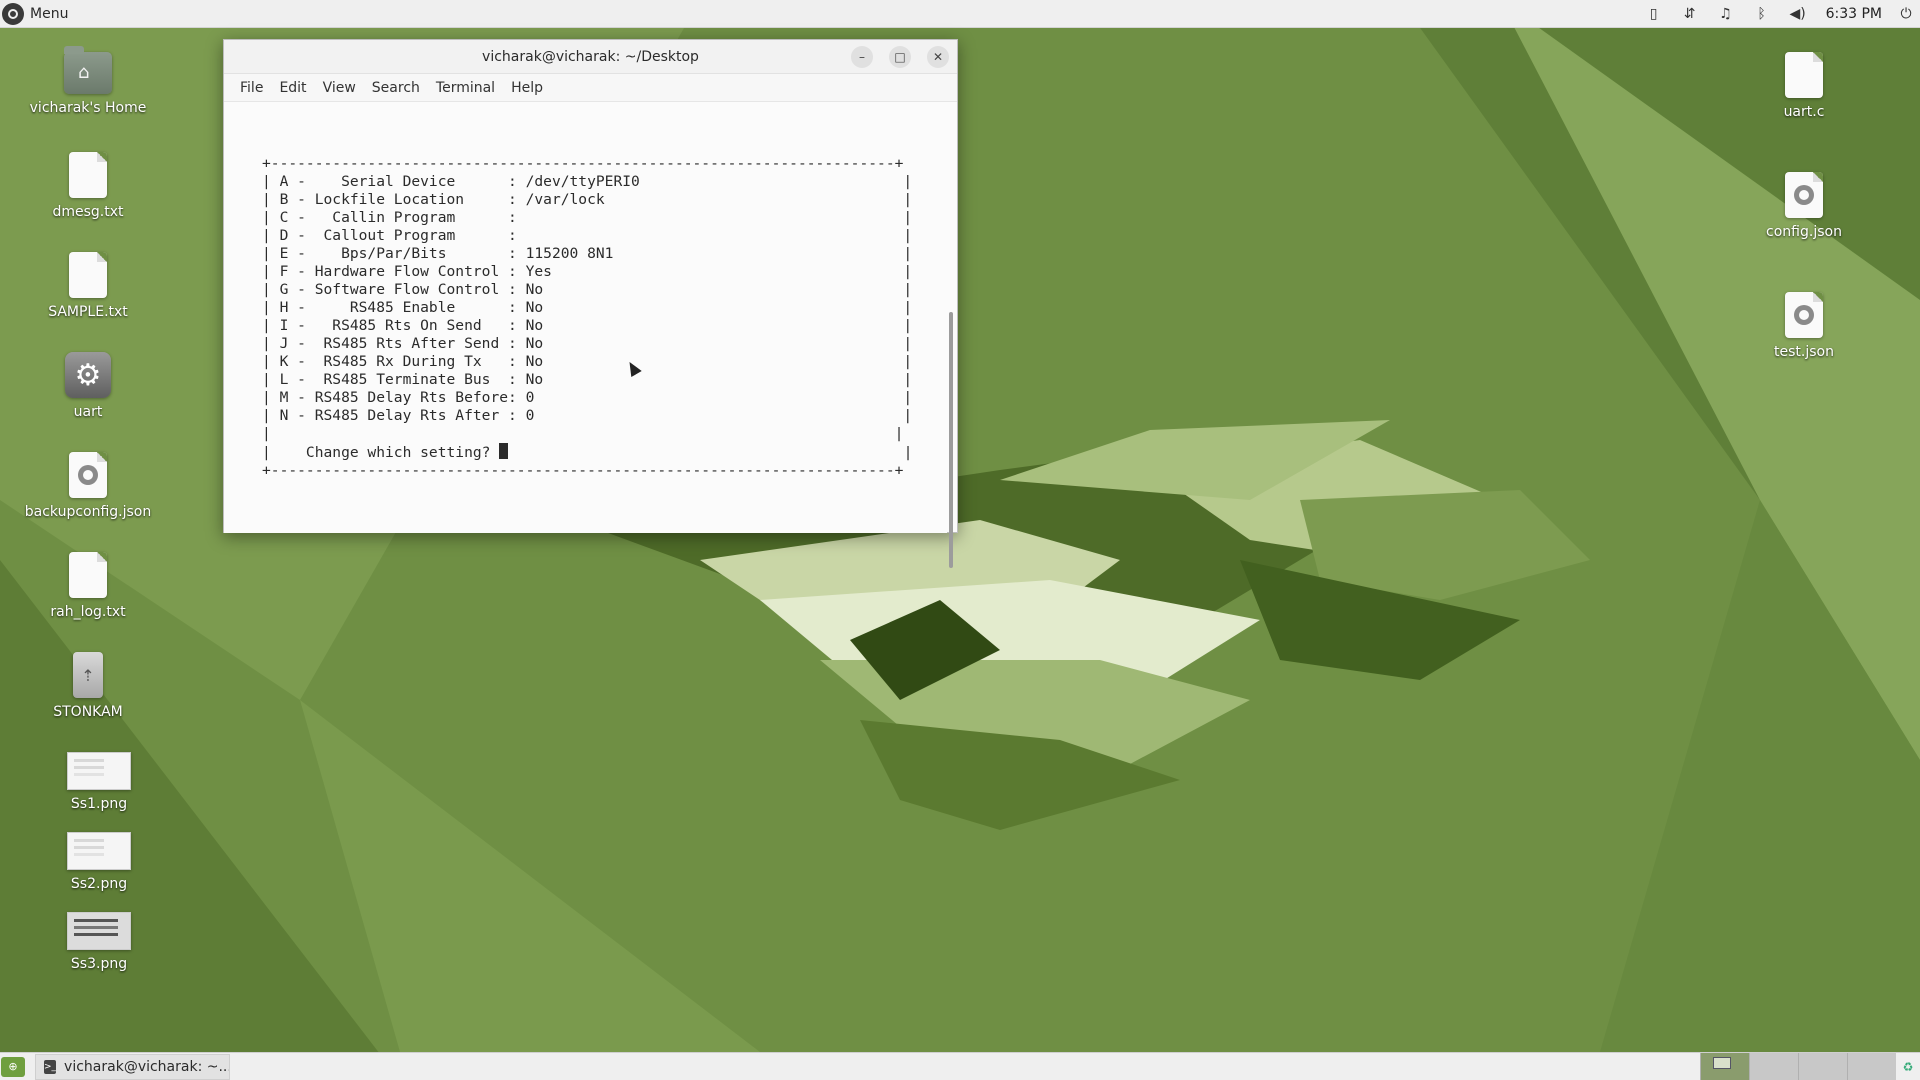 This screenshot has width=1920, height=1080. Describe the element at coordinates (587, 379) in the screenshot. I see `terminal-line: | L - RS485 Terminate Bus : No |` at that location.